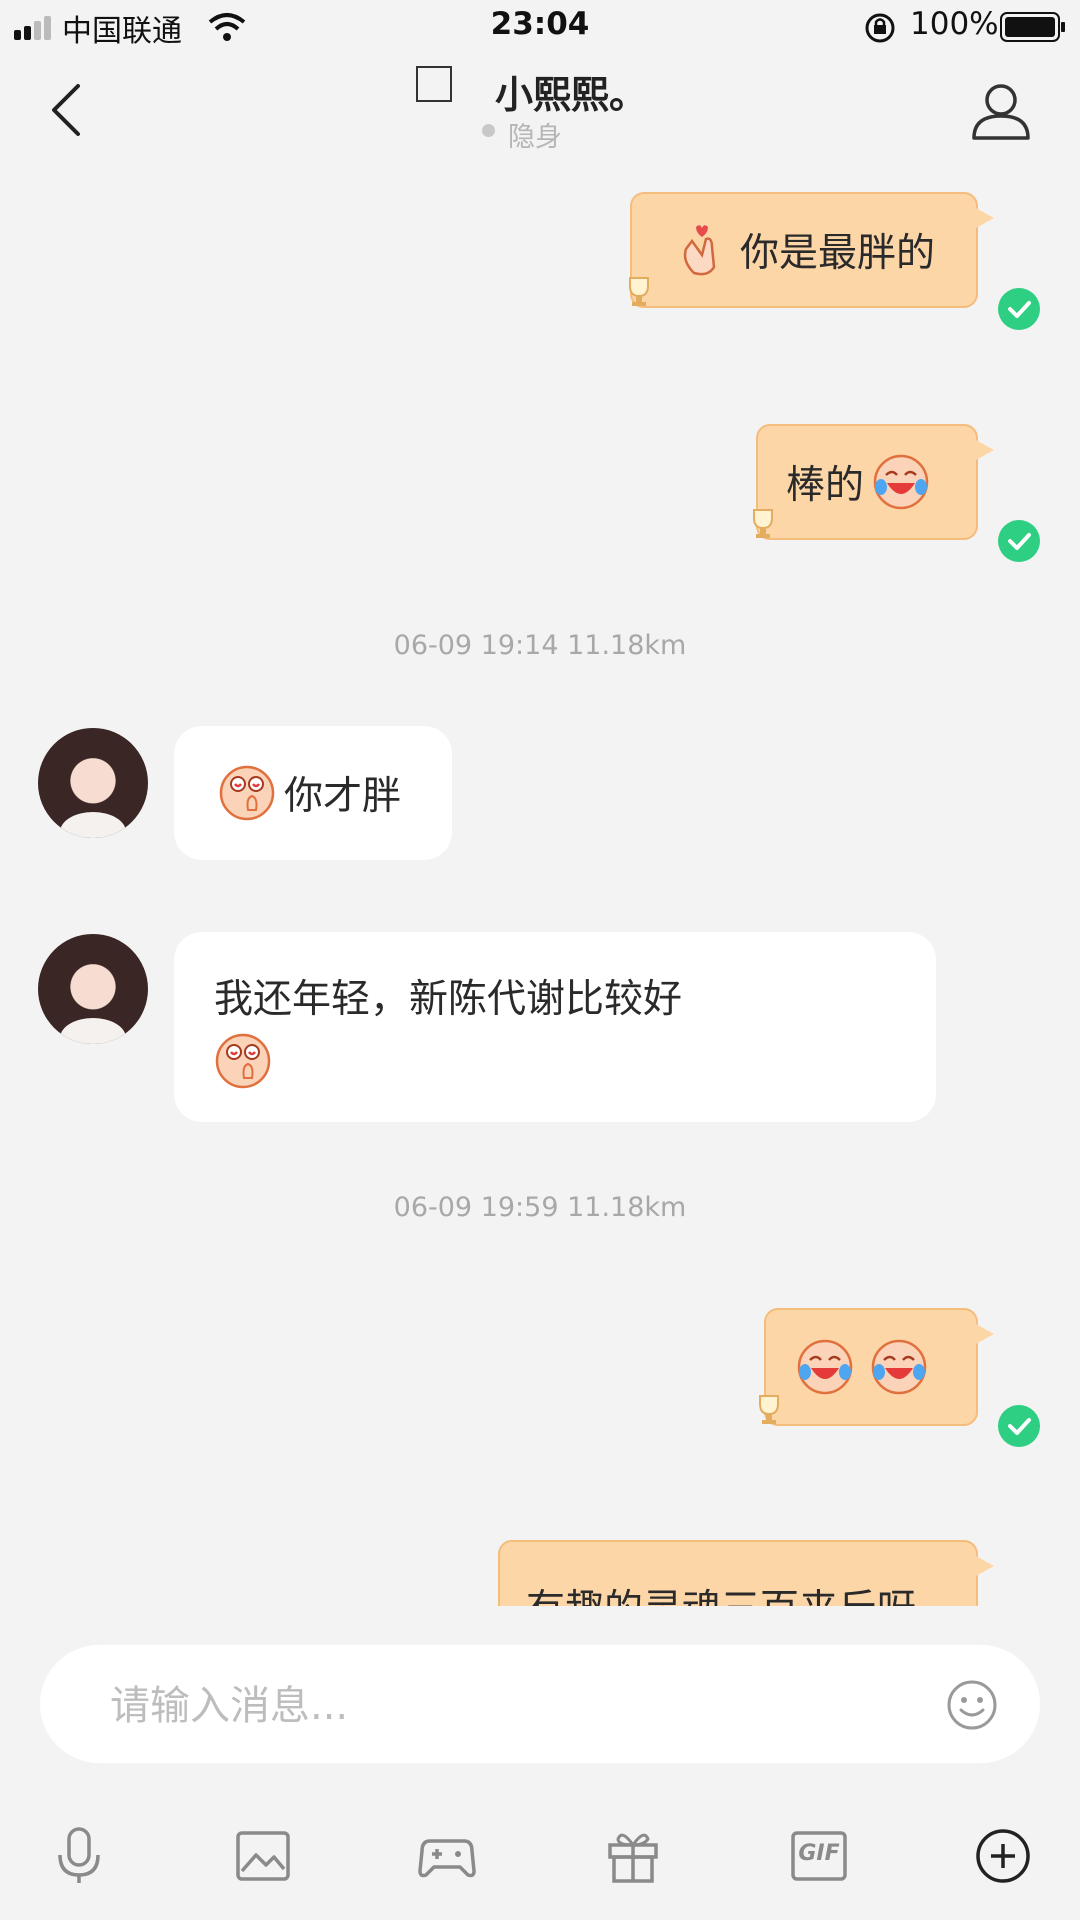 Image resolution: width=1080 pixels, height=1920 pixels. Describe the element at coordinates (540, 28) in the screenshot. I see `status-bar: 中国联通 23:04 100%` at that location.